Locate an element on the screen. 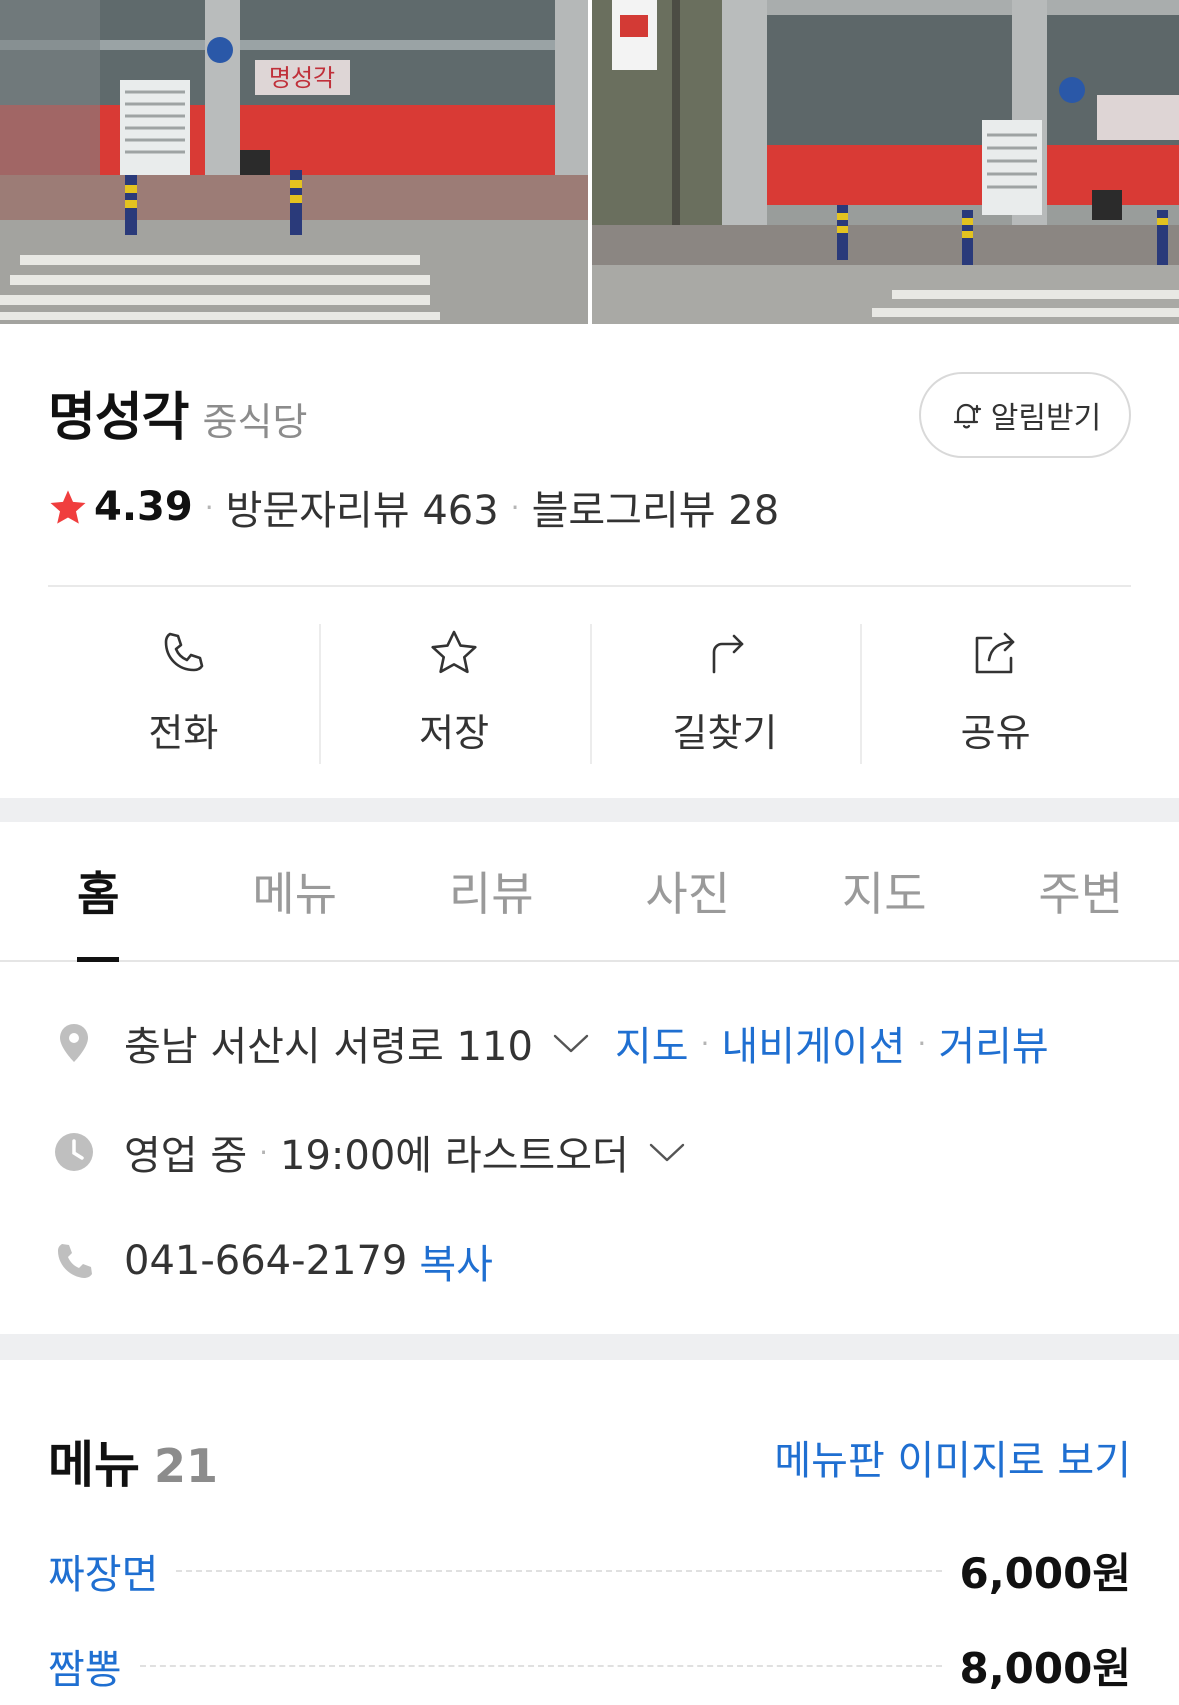 This screenshot has height=1705, width=1179. menu-item-name: 짜장면 is located at coordinates (103, 1571).